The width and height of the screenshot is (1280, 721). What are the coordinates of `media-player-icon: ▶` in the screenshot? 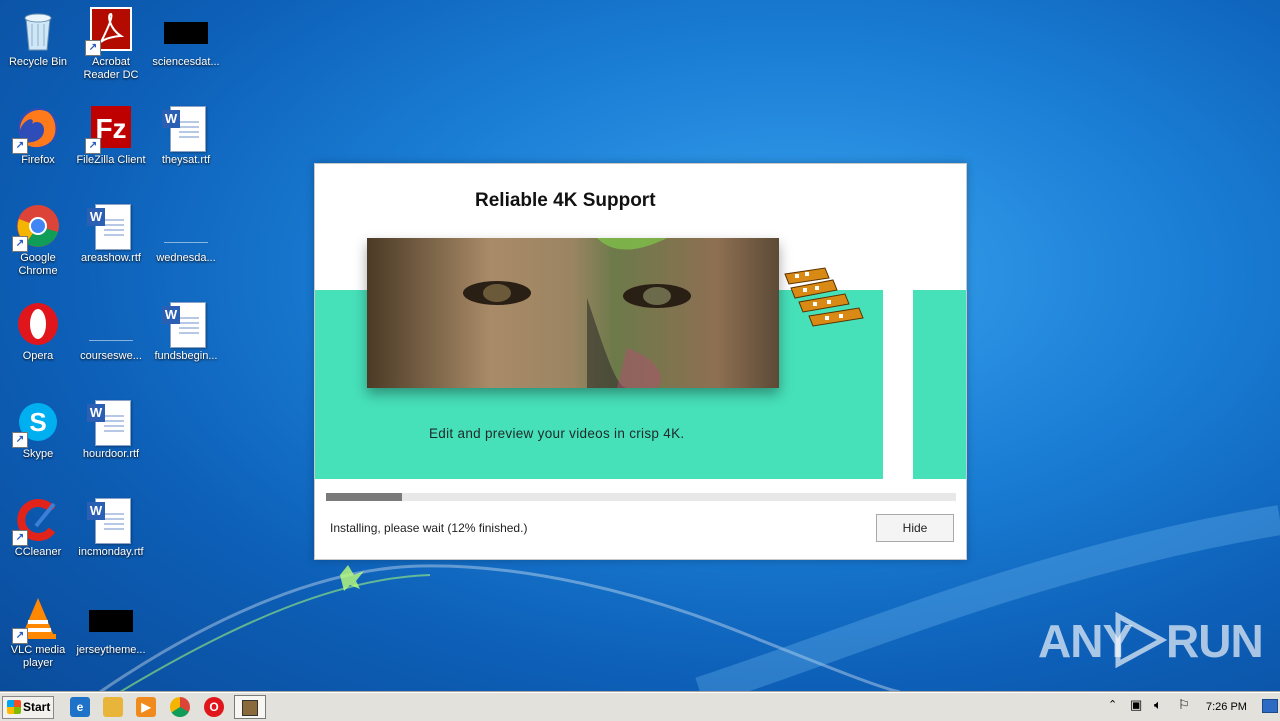 It's located at (146, 707).